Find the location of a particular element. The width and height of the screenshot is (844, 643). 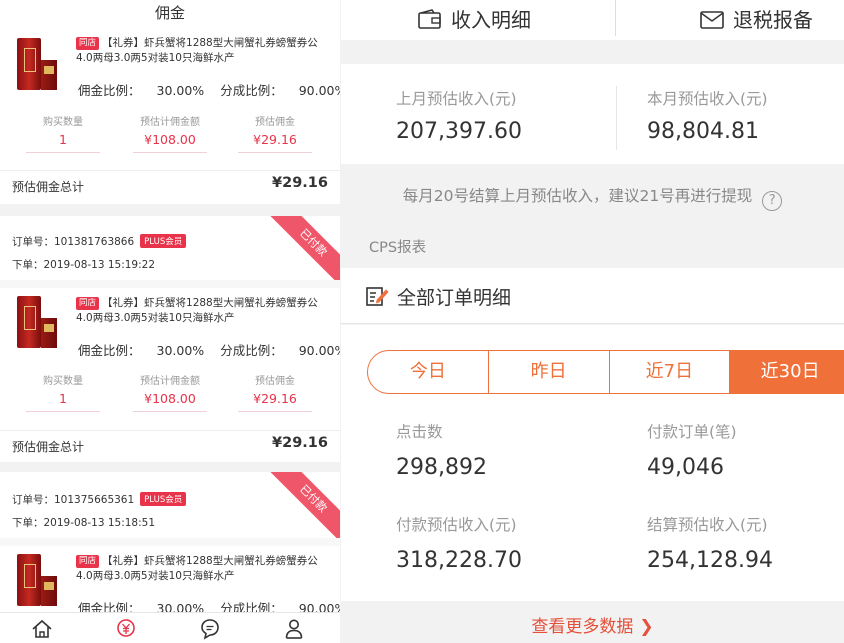

period-today: 今日 is located at coordinates (428, 372).